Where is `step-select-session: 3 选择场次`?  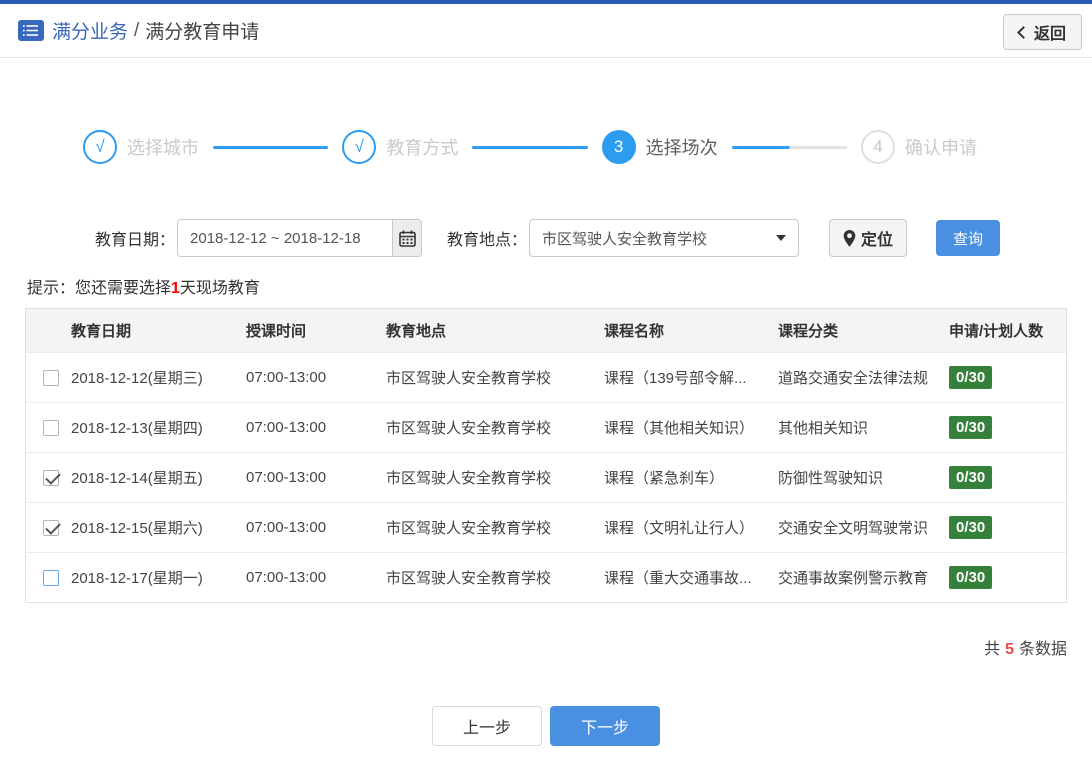 step-select-session: 3 选择场次 is located at coordinates (659, 147).